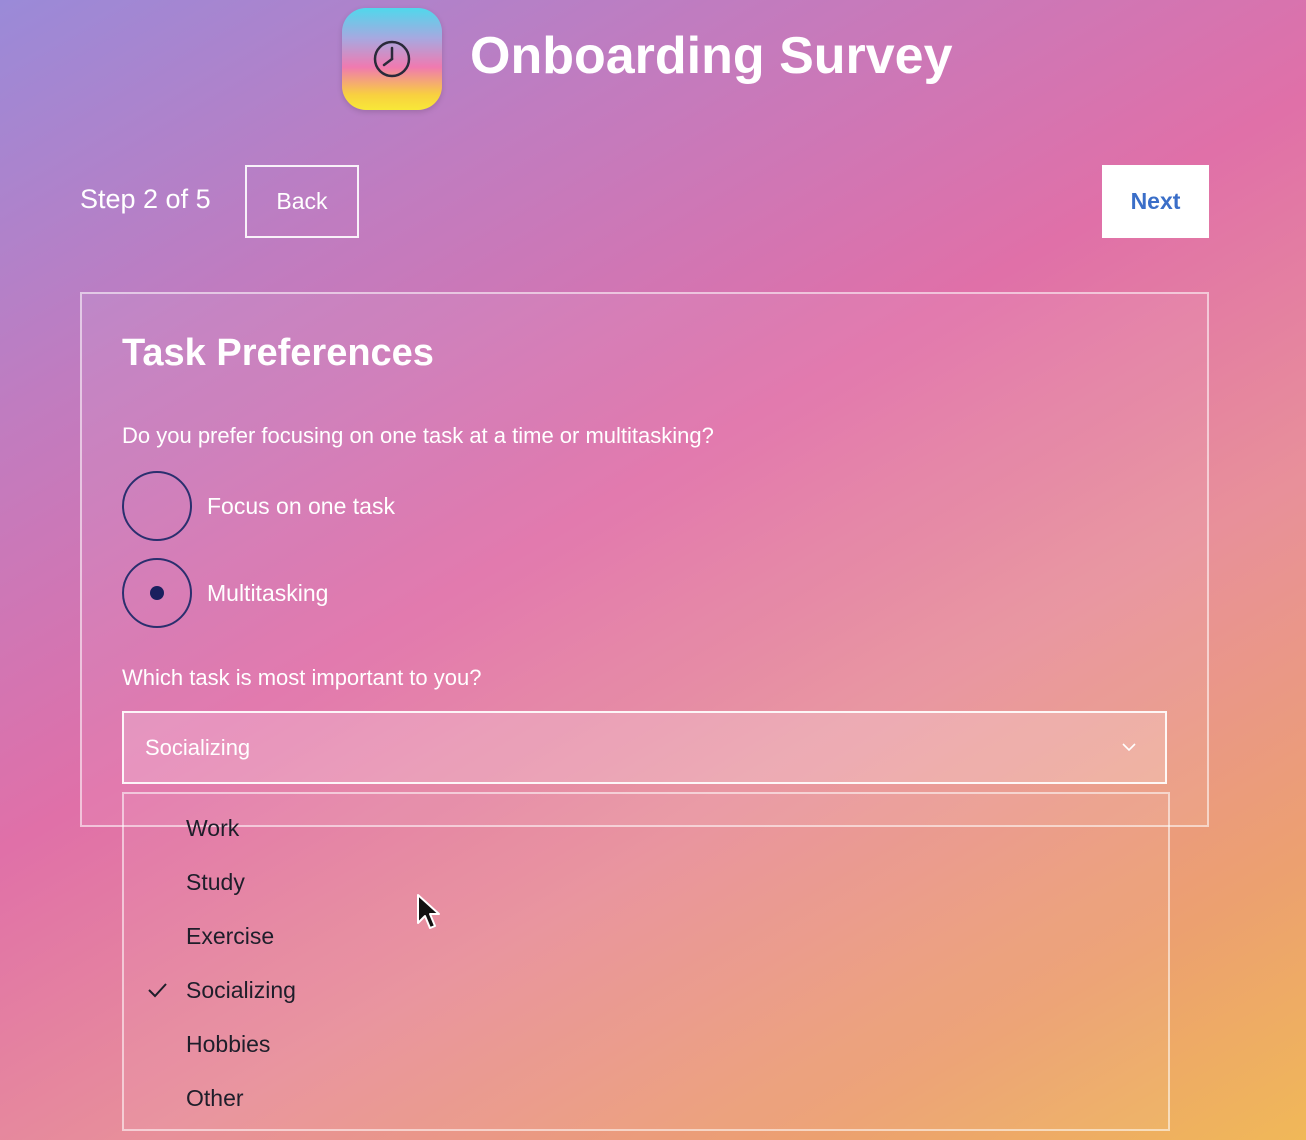 Image resolution: width=1306 pixels, height=1140 pixels. I want to click on section-title: Task Preferences, so click(278, 353).